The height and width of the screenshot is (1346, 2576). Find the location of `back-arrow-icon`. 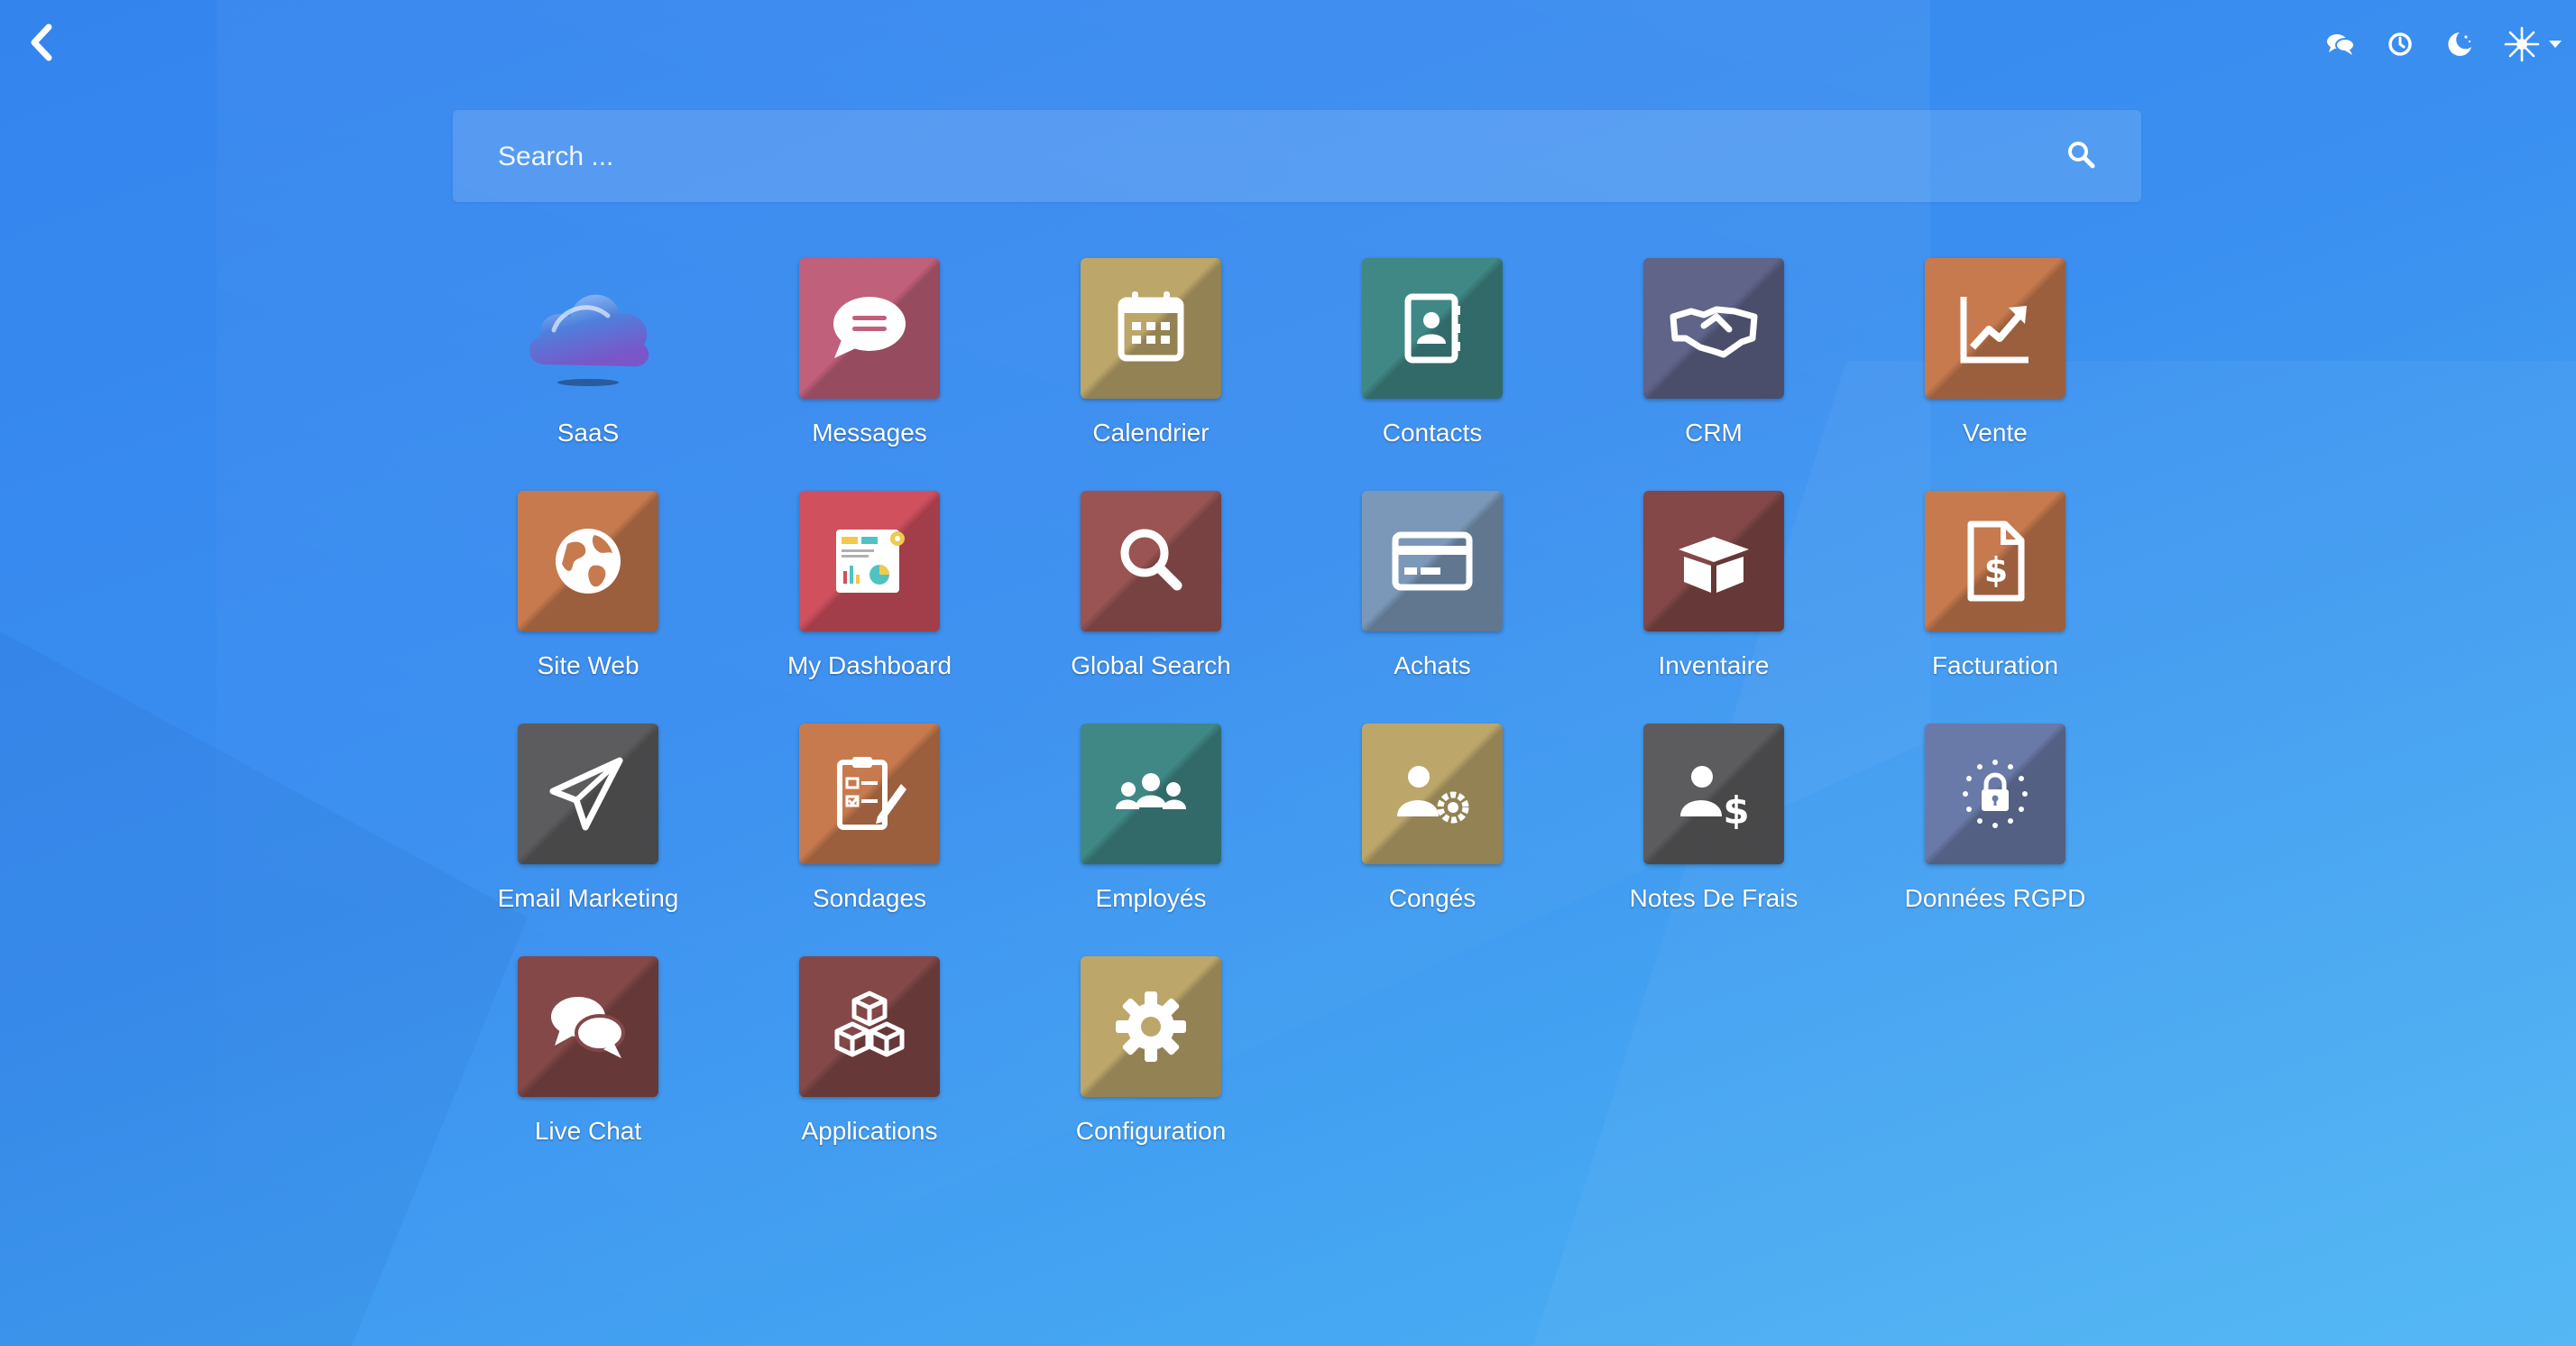

back-arrow-icon is located at coordinates (41, 42).